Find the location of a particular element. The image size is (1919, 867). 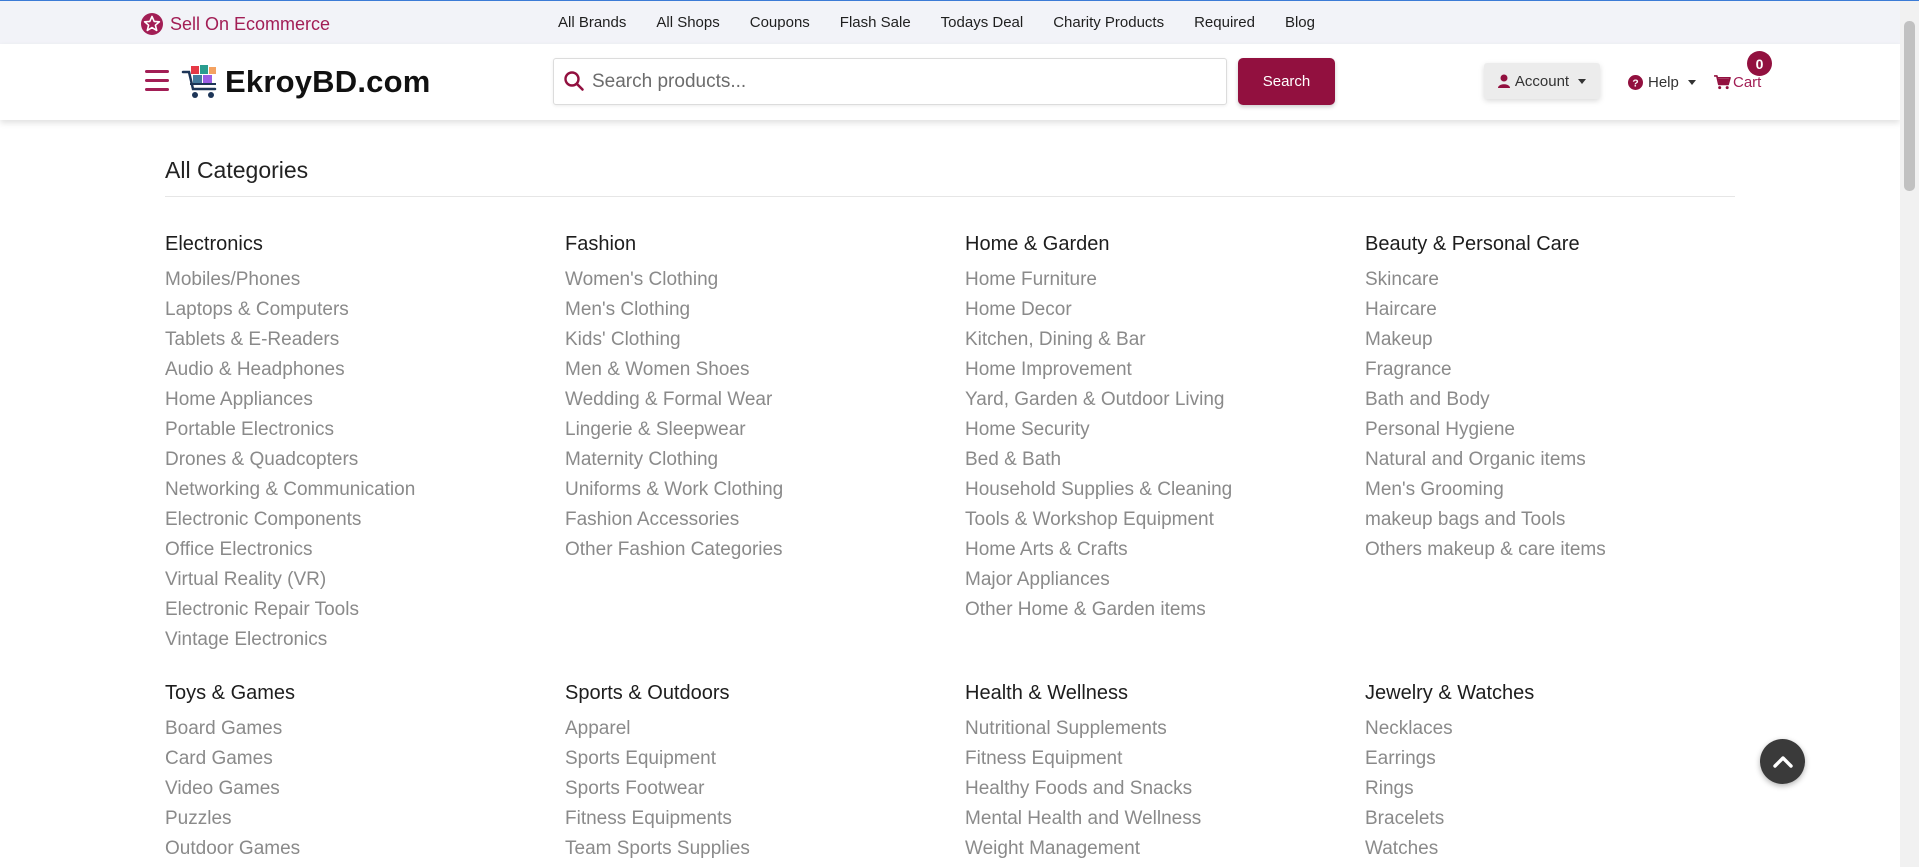

category-heading: Sports & Outdoors is located at coordinates (755, 693).